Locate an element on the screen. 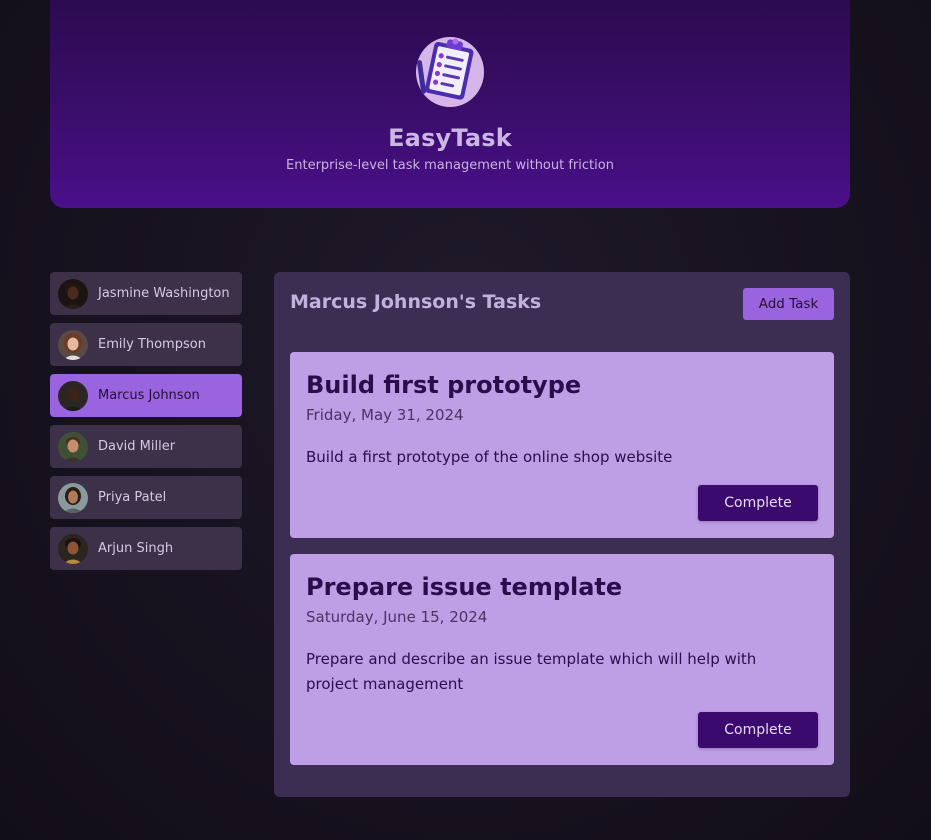  task-date: Saturday, June 15, 2024 is located at coordinates (397, 617).